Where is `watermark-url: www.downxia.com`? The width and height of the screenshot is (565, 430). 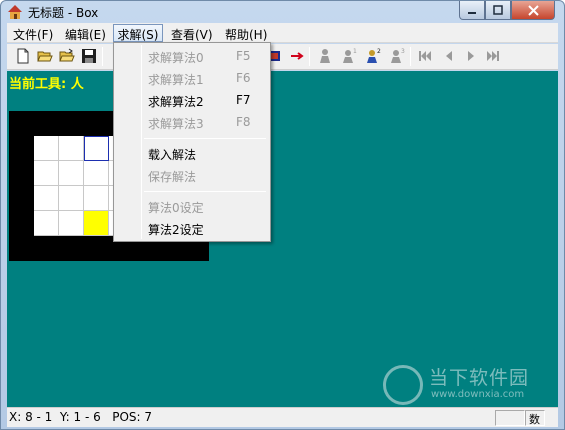
watermark-url: www.downxia.com is located at coordinates (478, 394).